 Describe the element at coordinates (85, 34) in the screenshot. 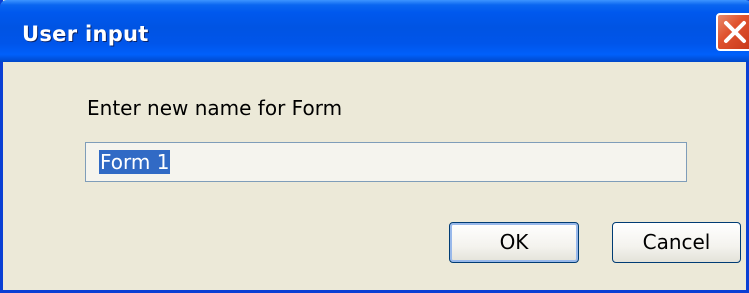

I see `window-title: User input` at that location.